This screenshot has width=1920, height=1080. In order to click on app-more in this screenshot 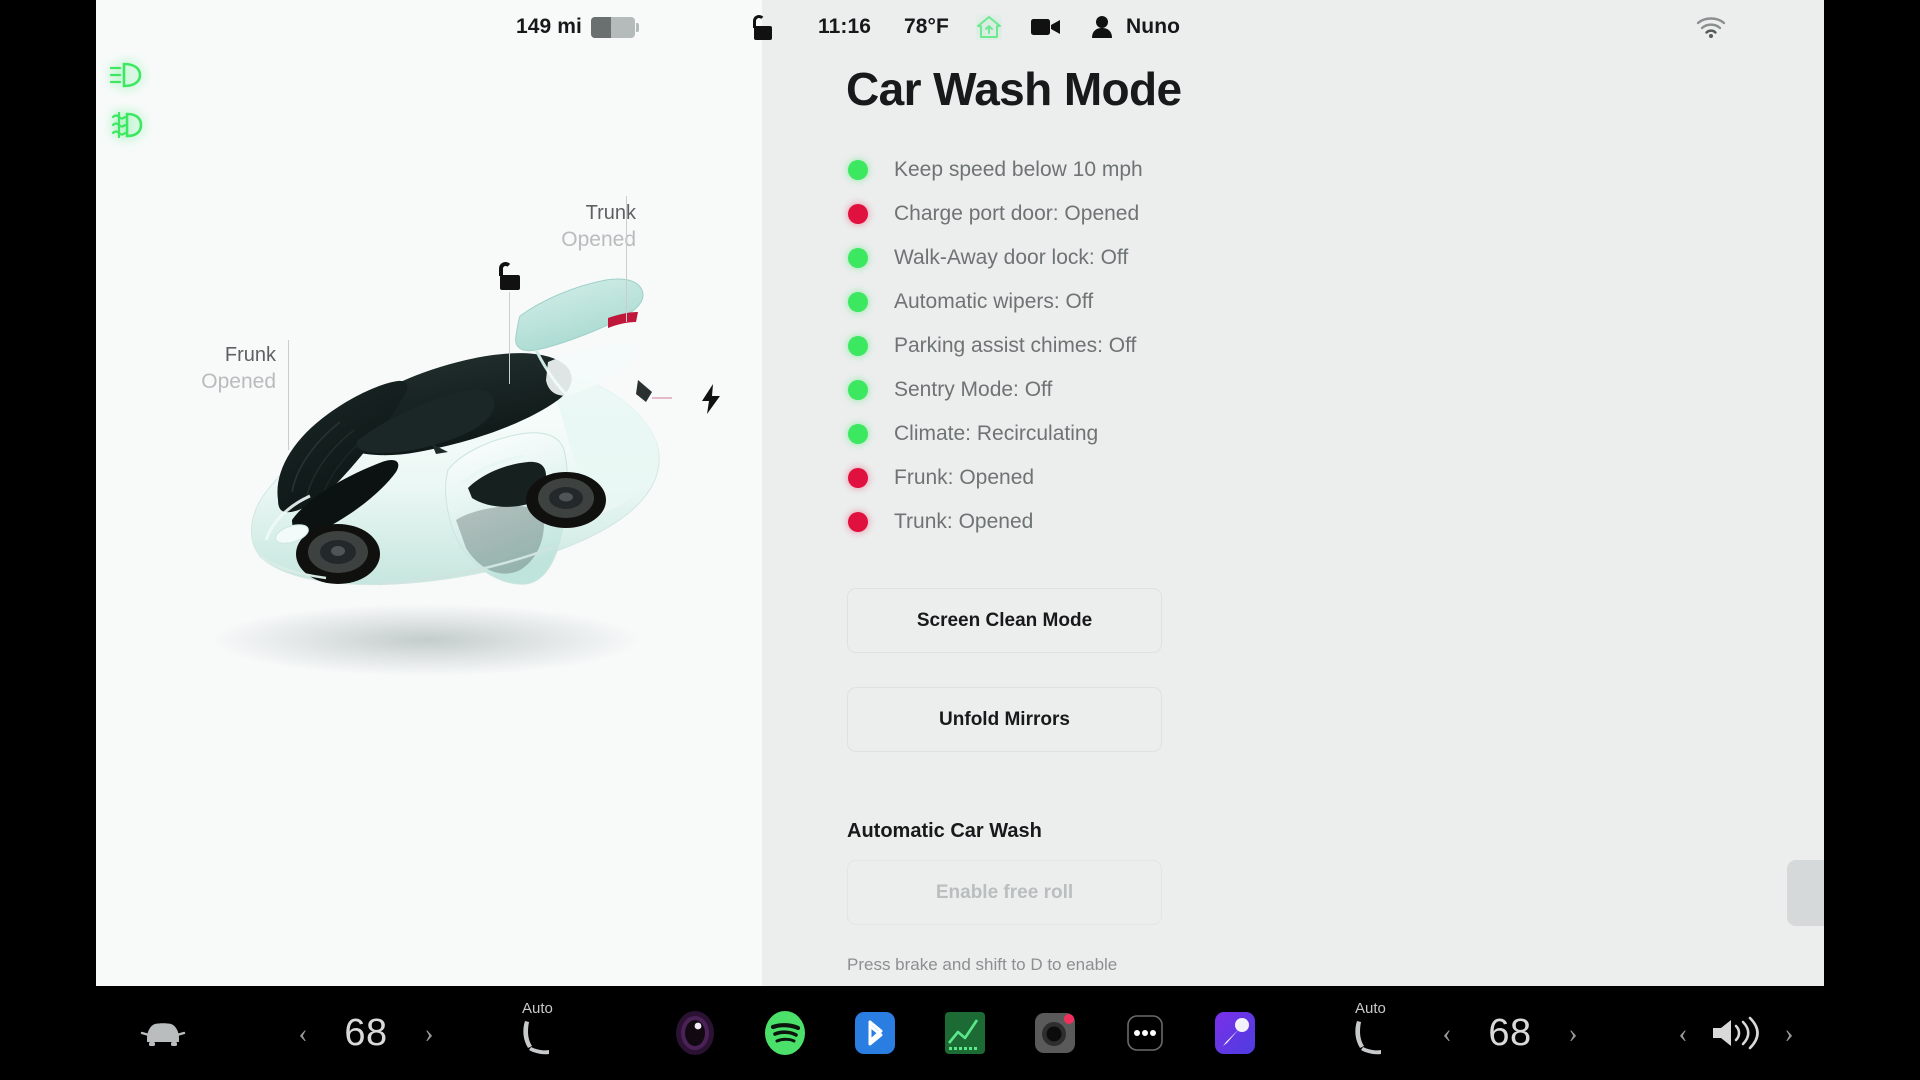, I will do `click(1145, 1033)`.